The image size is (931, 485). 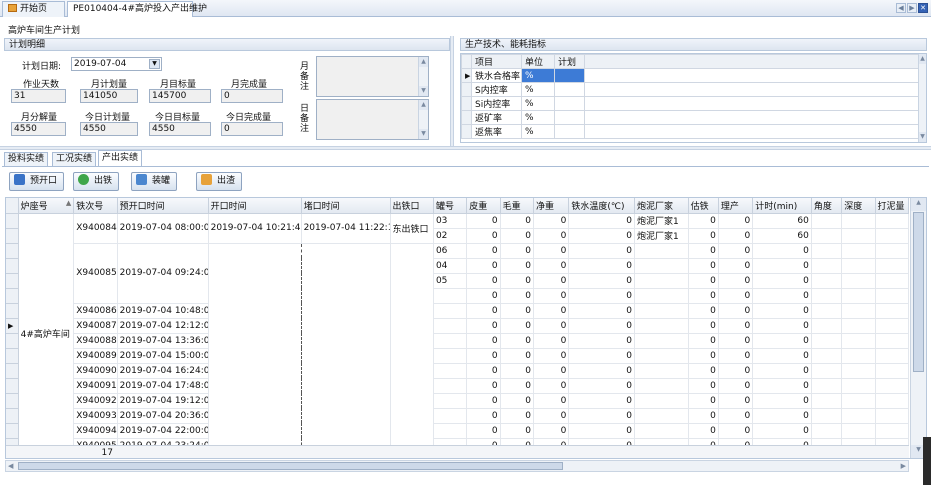 What do you see at coordinates (918, 328) in the screenshot?
I see `grid-vertical-scrollbar: ▲ ▼` at bounding box center [918, 328].